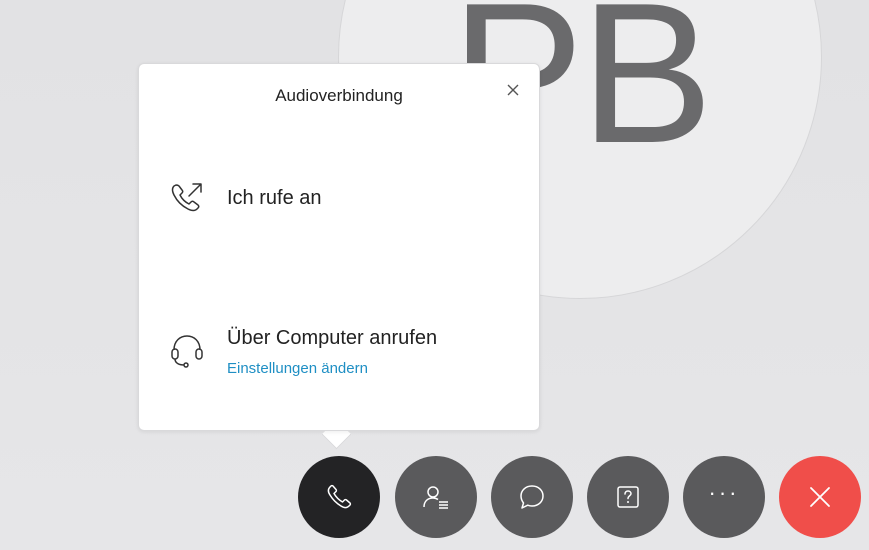 The height and width of the screenshot is (550, 869). Describe the element at coordinates (187, 351) in the screenshot. I see `headset-icon` at that location.